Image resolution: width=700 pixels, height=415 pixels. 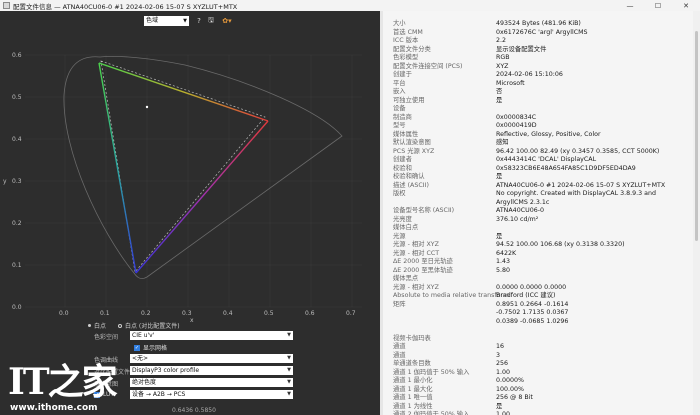 I want to click on vertical-scrollbar, so click(x=696, y=213).